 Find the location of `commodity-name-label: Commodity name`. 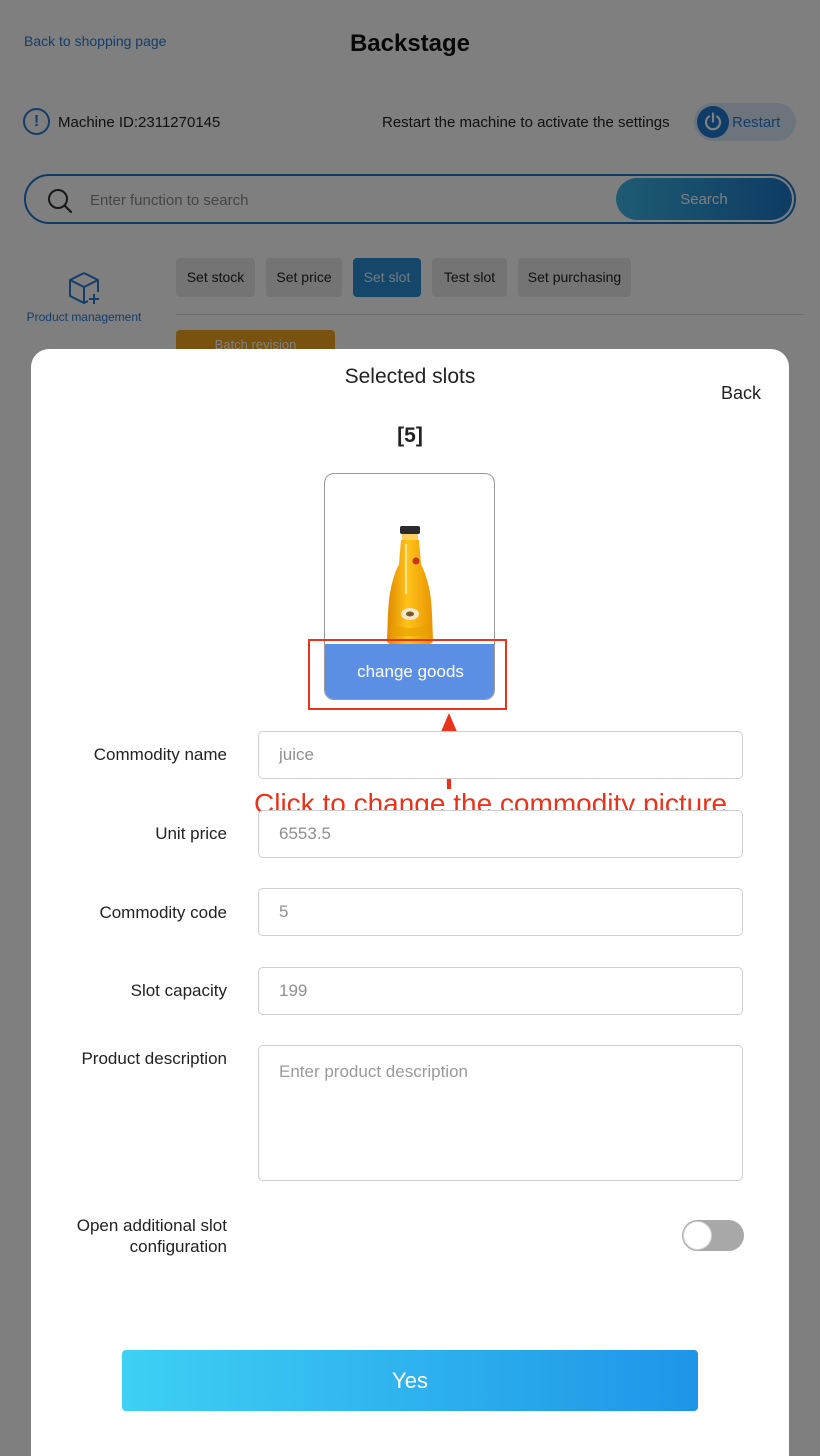

commodity-name-label: Commodity name is located at coordinates (160, 754).